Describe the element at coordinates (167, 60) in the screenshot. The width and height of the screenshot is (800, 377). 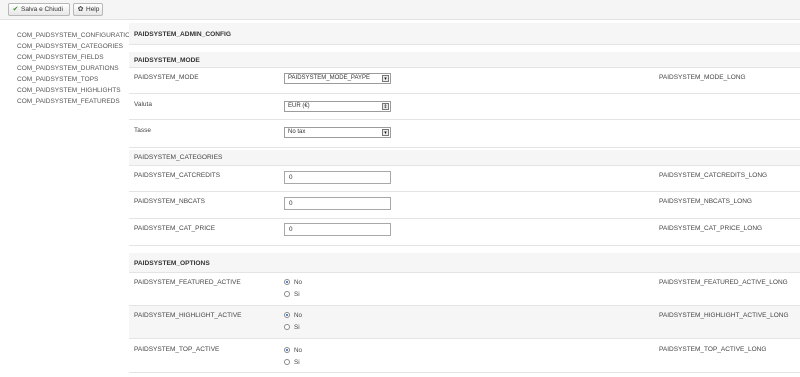
I see `section-title-mode: PAIDSYSTEM_MODE` at that location.